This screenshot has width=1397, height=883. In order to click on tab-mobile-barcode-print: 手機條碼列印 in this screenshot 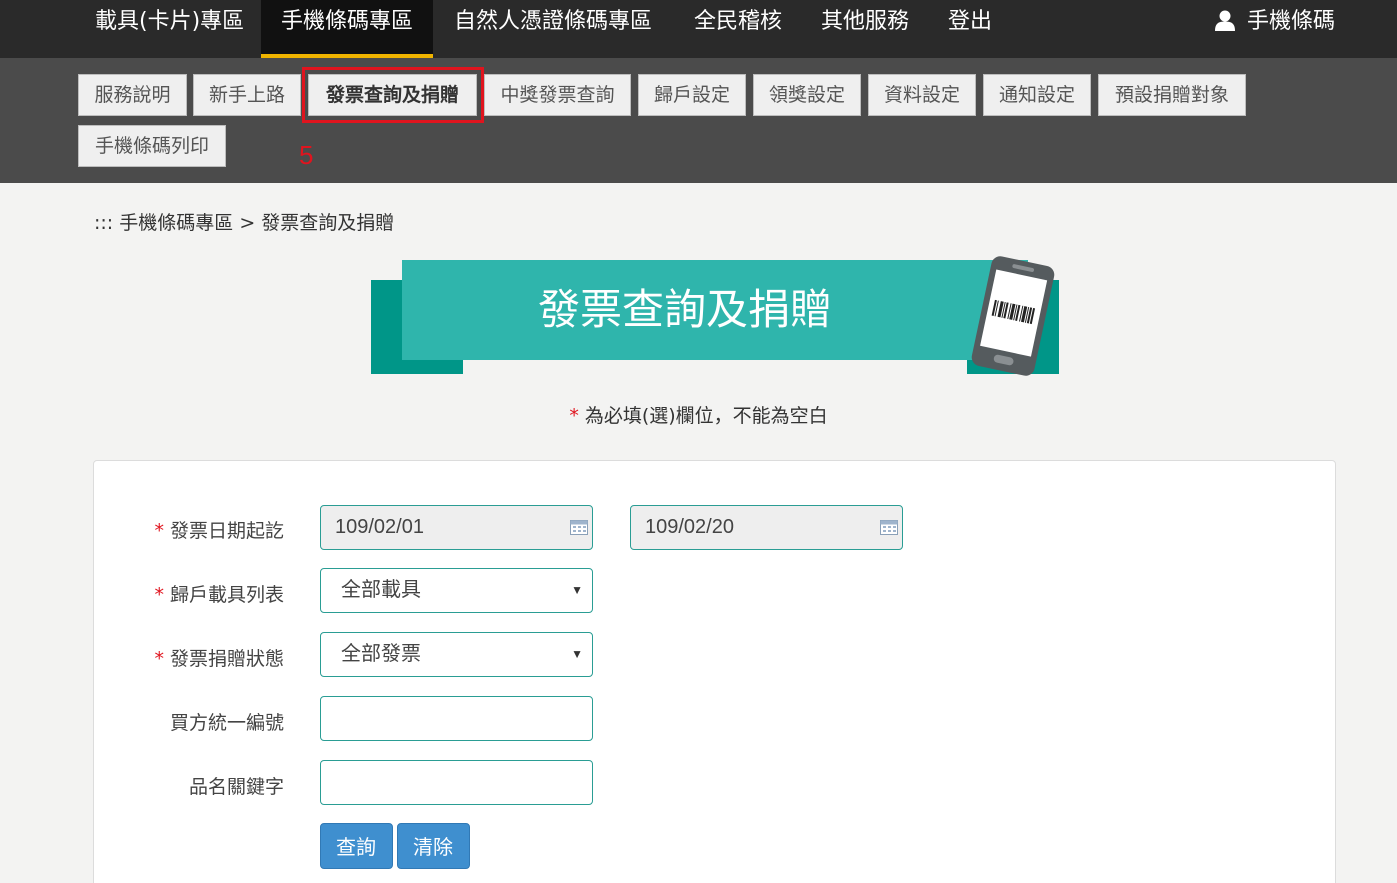, I will do `click(152, 146)`.